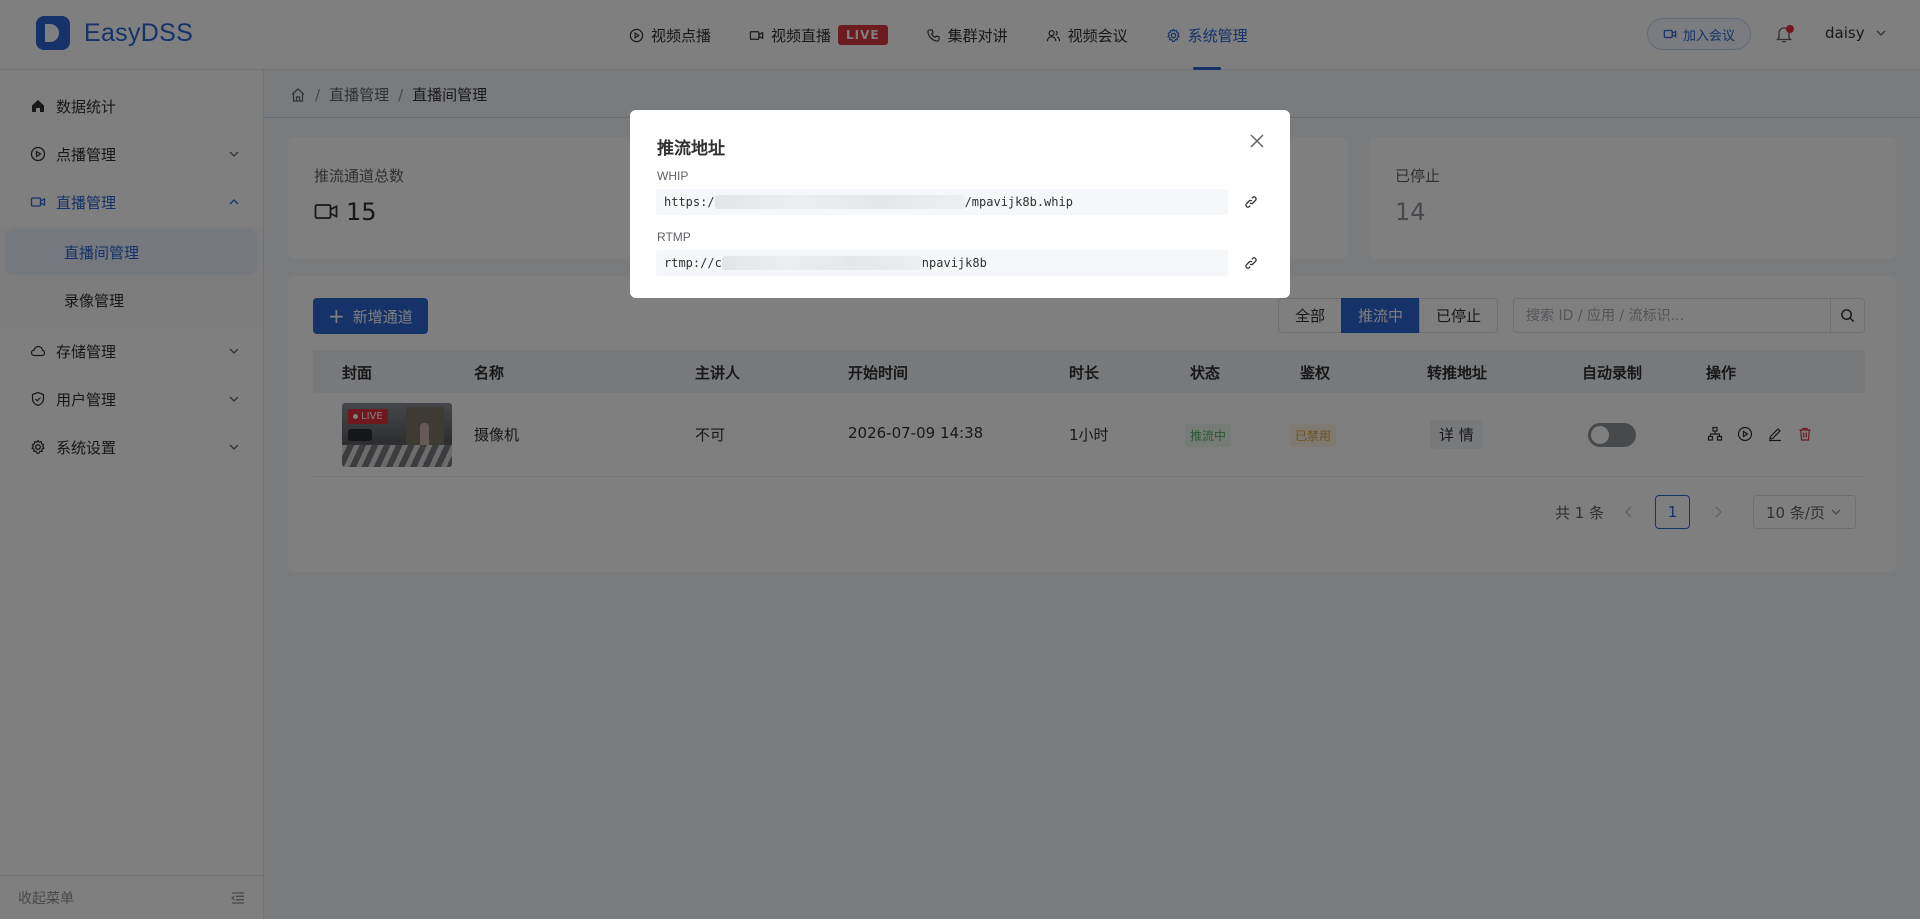  I want to click on whip-address-prefix: https:/, so click(689, 202).